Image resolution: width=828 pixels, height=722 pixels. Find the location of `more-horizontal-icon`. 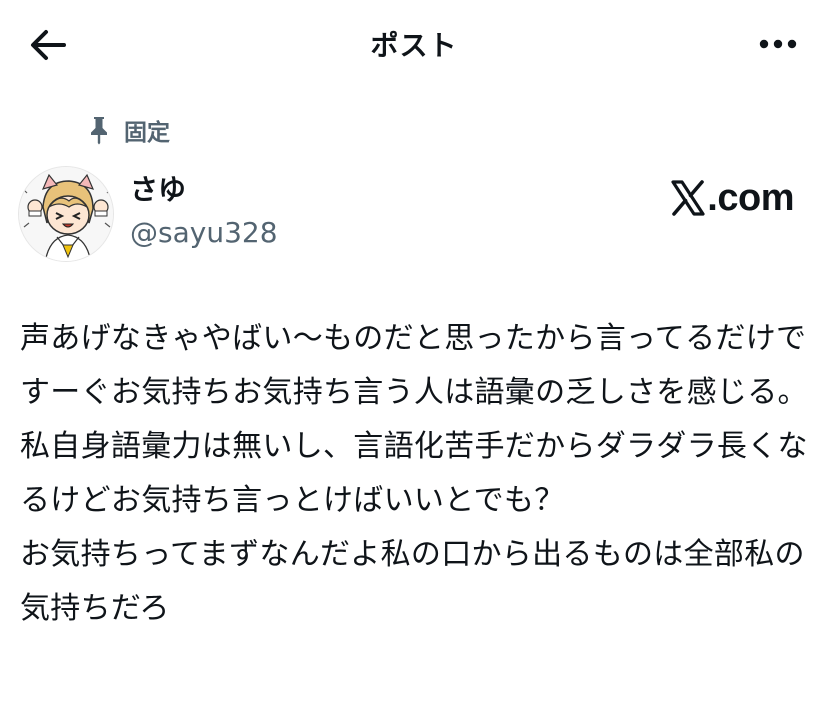

more-horizontal-icon is located at coordinates (778, 44).